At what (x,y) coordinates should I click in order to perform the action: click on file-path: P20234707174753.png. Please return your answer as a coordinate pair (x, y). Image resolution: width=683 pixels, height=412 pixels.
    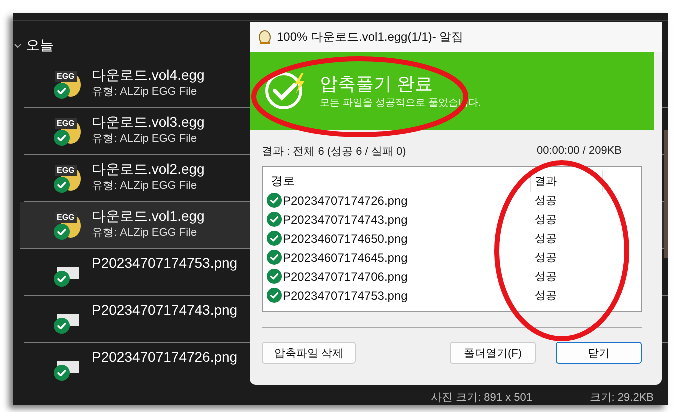
    Looking at the image, I should click on (345, 295).